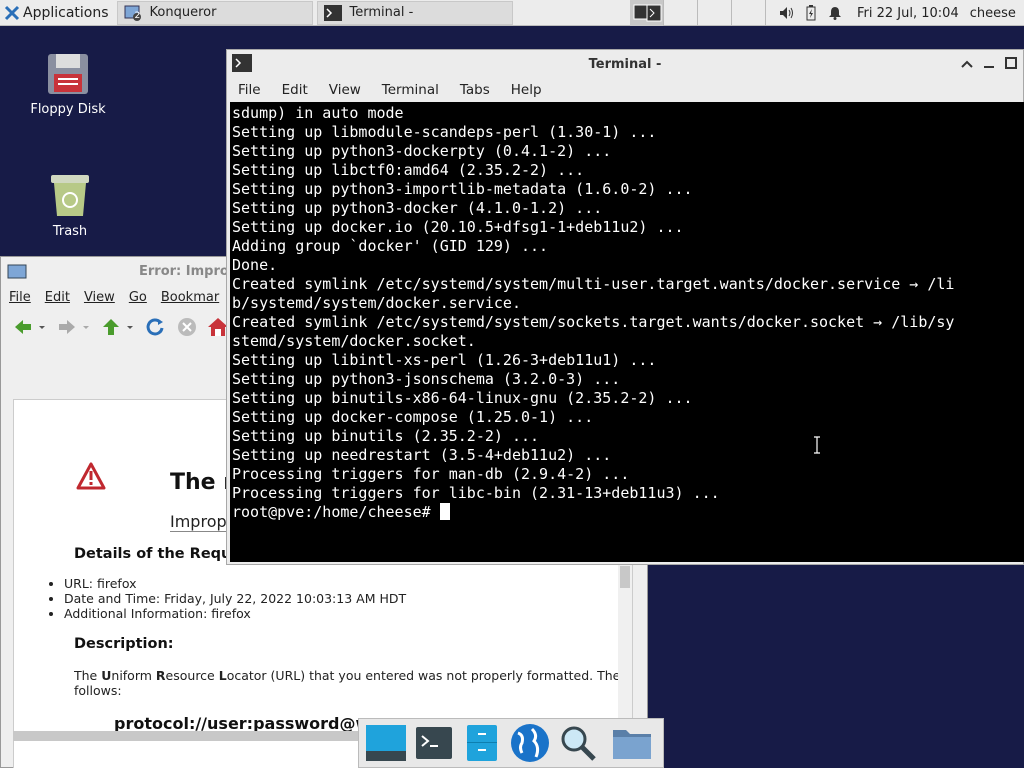  I want to click on desktop-icon-trash: Trash, so click(70, 205).